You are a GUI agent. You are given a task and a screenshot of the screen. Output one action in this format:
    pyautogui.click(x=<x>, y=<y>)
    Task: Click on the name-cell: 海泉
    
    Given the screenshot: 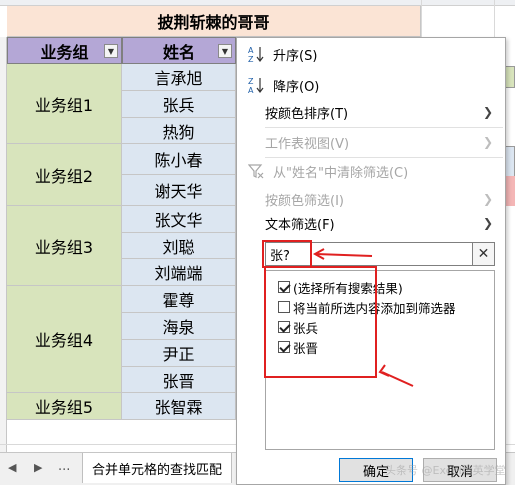 What is the action you would take?
    pyautogui.click(x=179, y=326)
    